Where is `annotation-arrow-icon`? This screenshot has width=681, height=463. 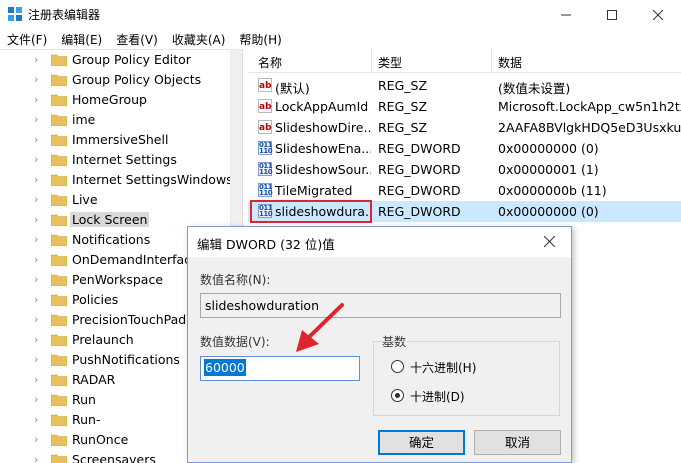
annotation-arrow-icon is located at coordinates (320, 327).